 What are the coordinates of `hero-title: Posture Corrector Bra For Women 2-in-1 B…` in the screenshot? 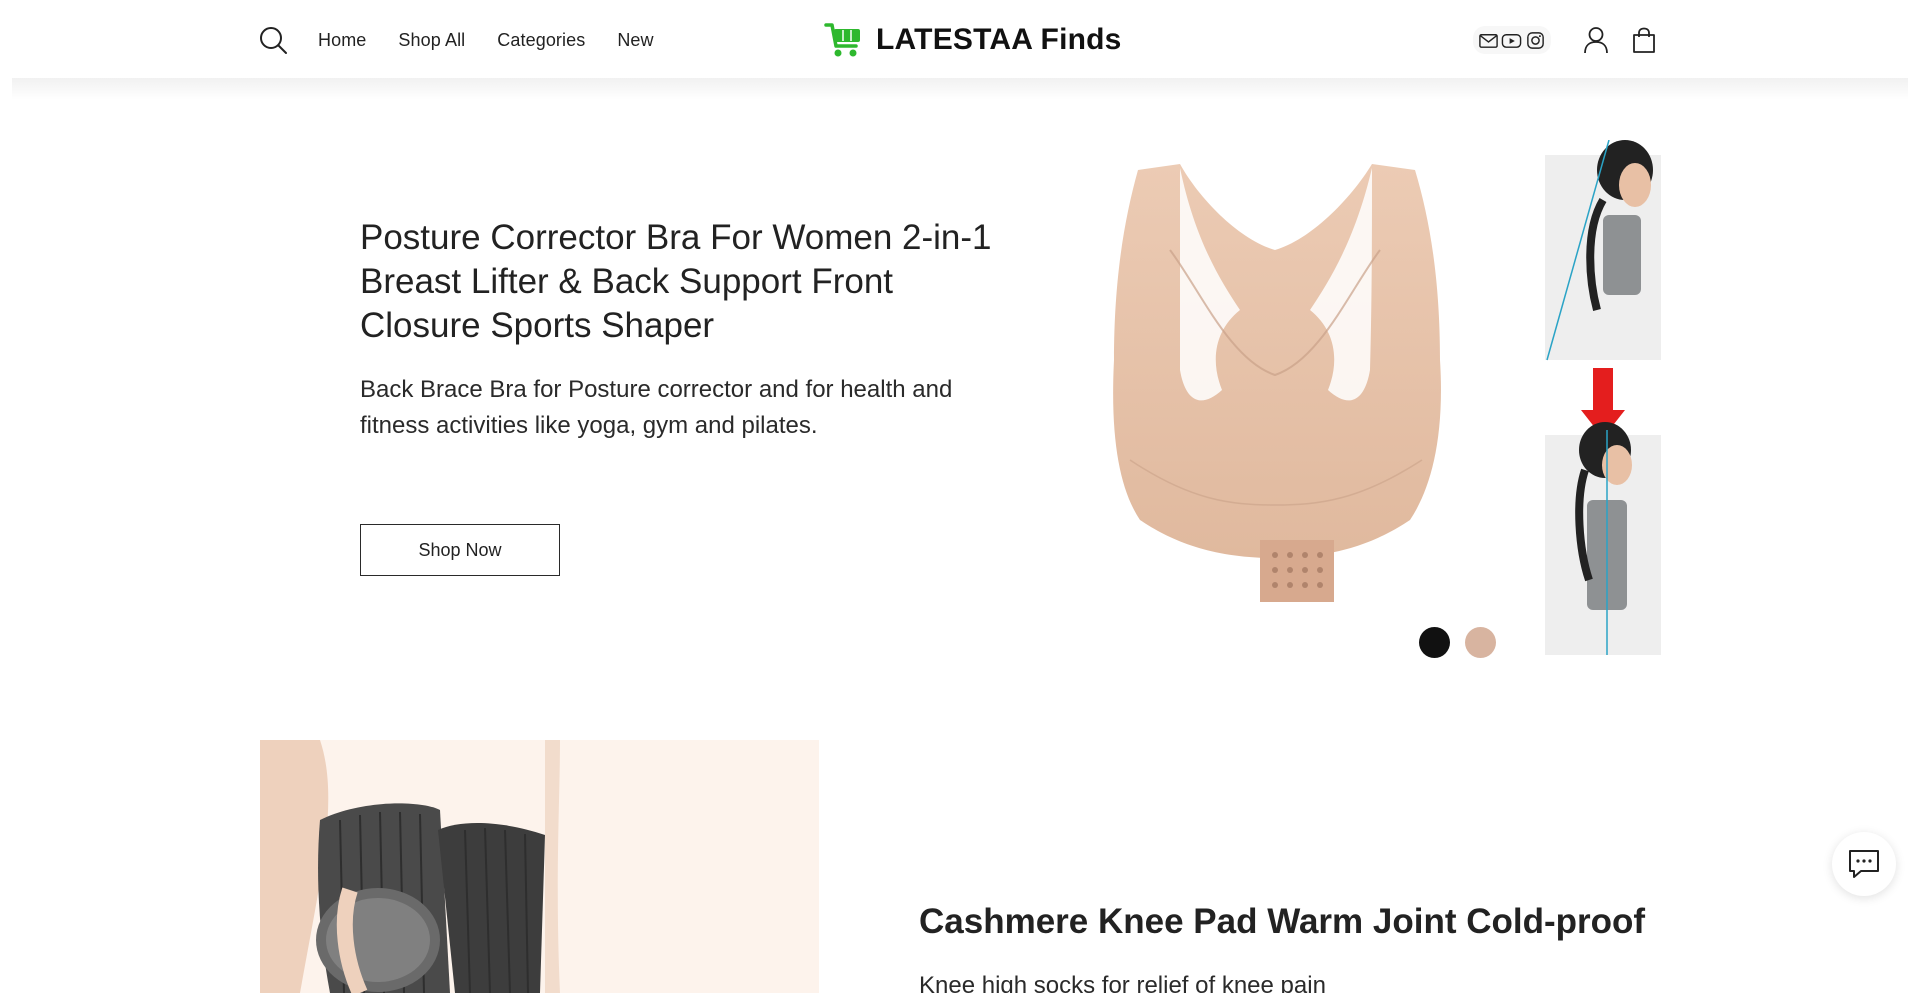 It's located at (676, 281).